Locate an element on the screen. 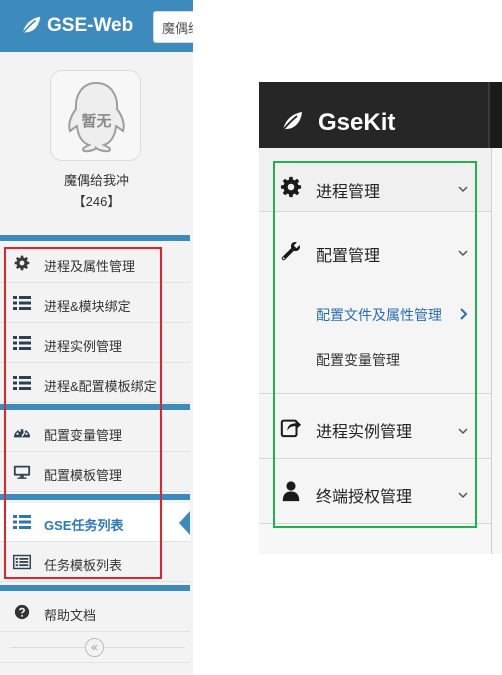 This screenshot has width=502, height=675. menu-item-config-templates: 配置模板管理 is located at coordinates (95, 472).